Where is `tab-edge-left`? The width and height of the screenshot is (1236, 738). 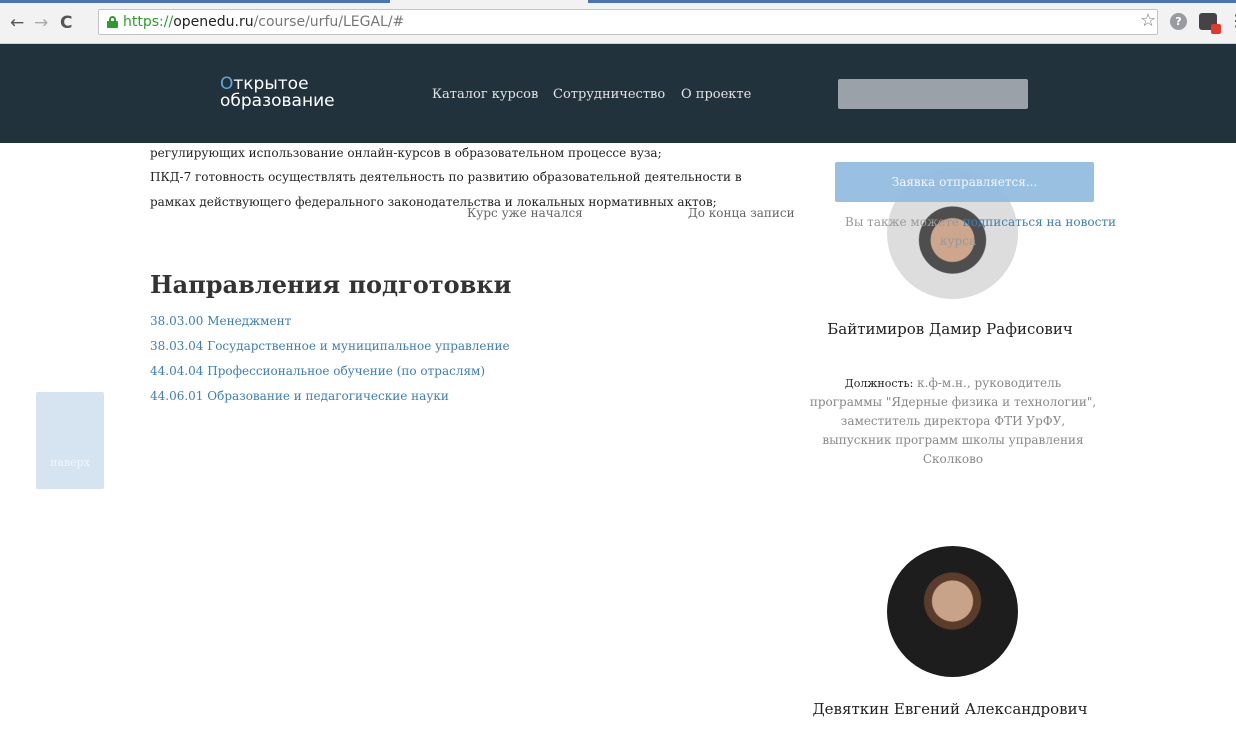
tab-edge-left is located at coordinates (195, 1).